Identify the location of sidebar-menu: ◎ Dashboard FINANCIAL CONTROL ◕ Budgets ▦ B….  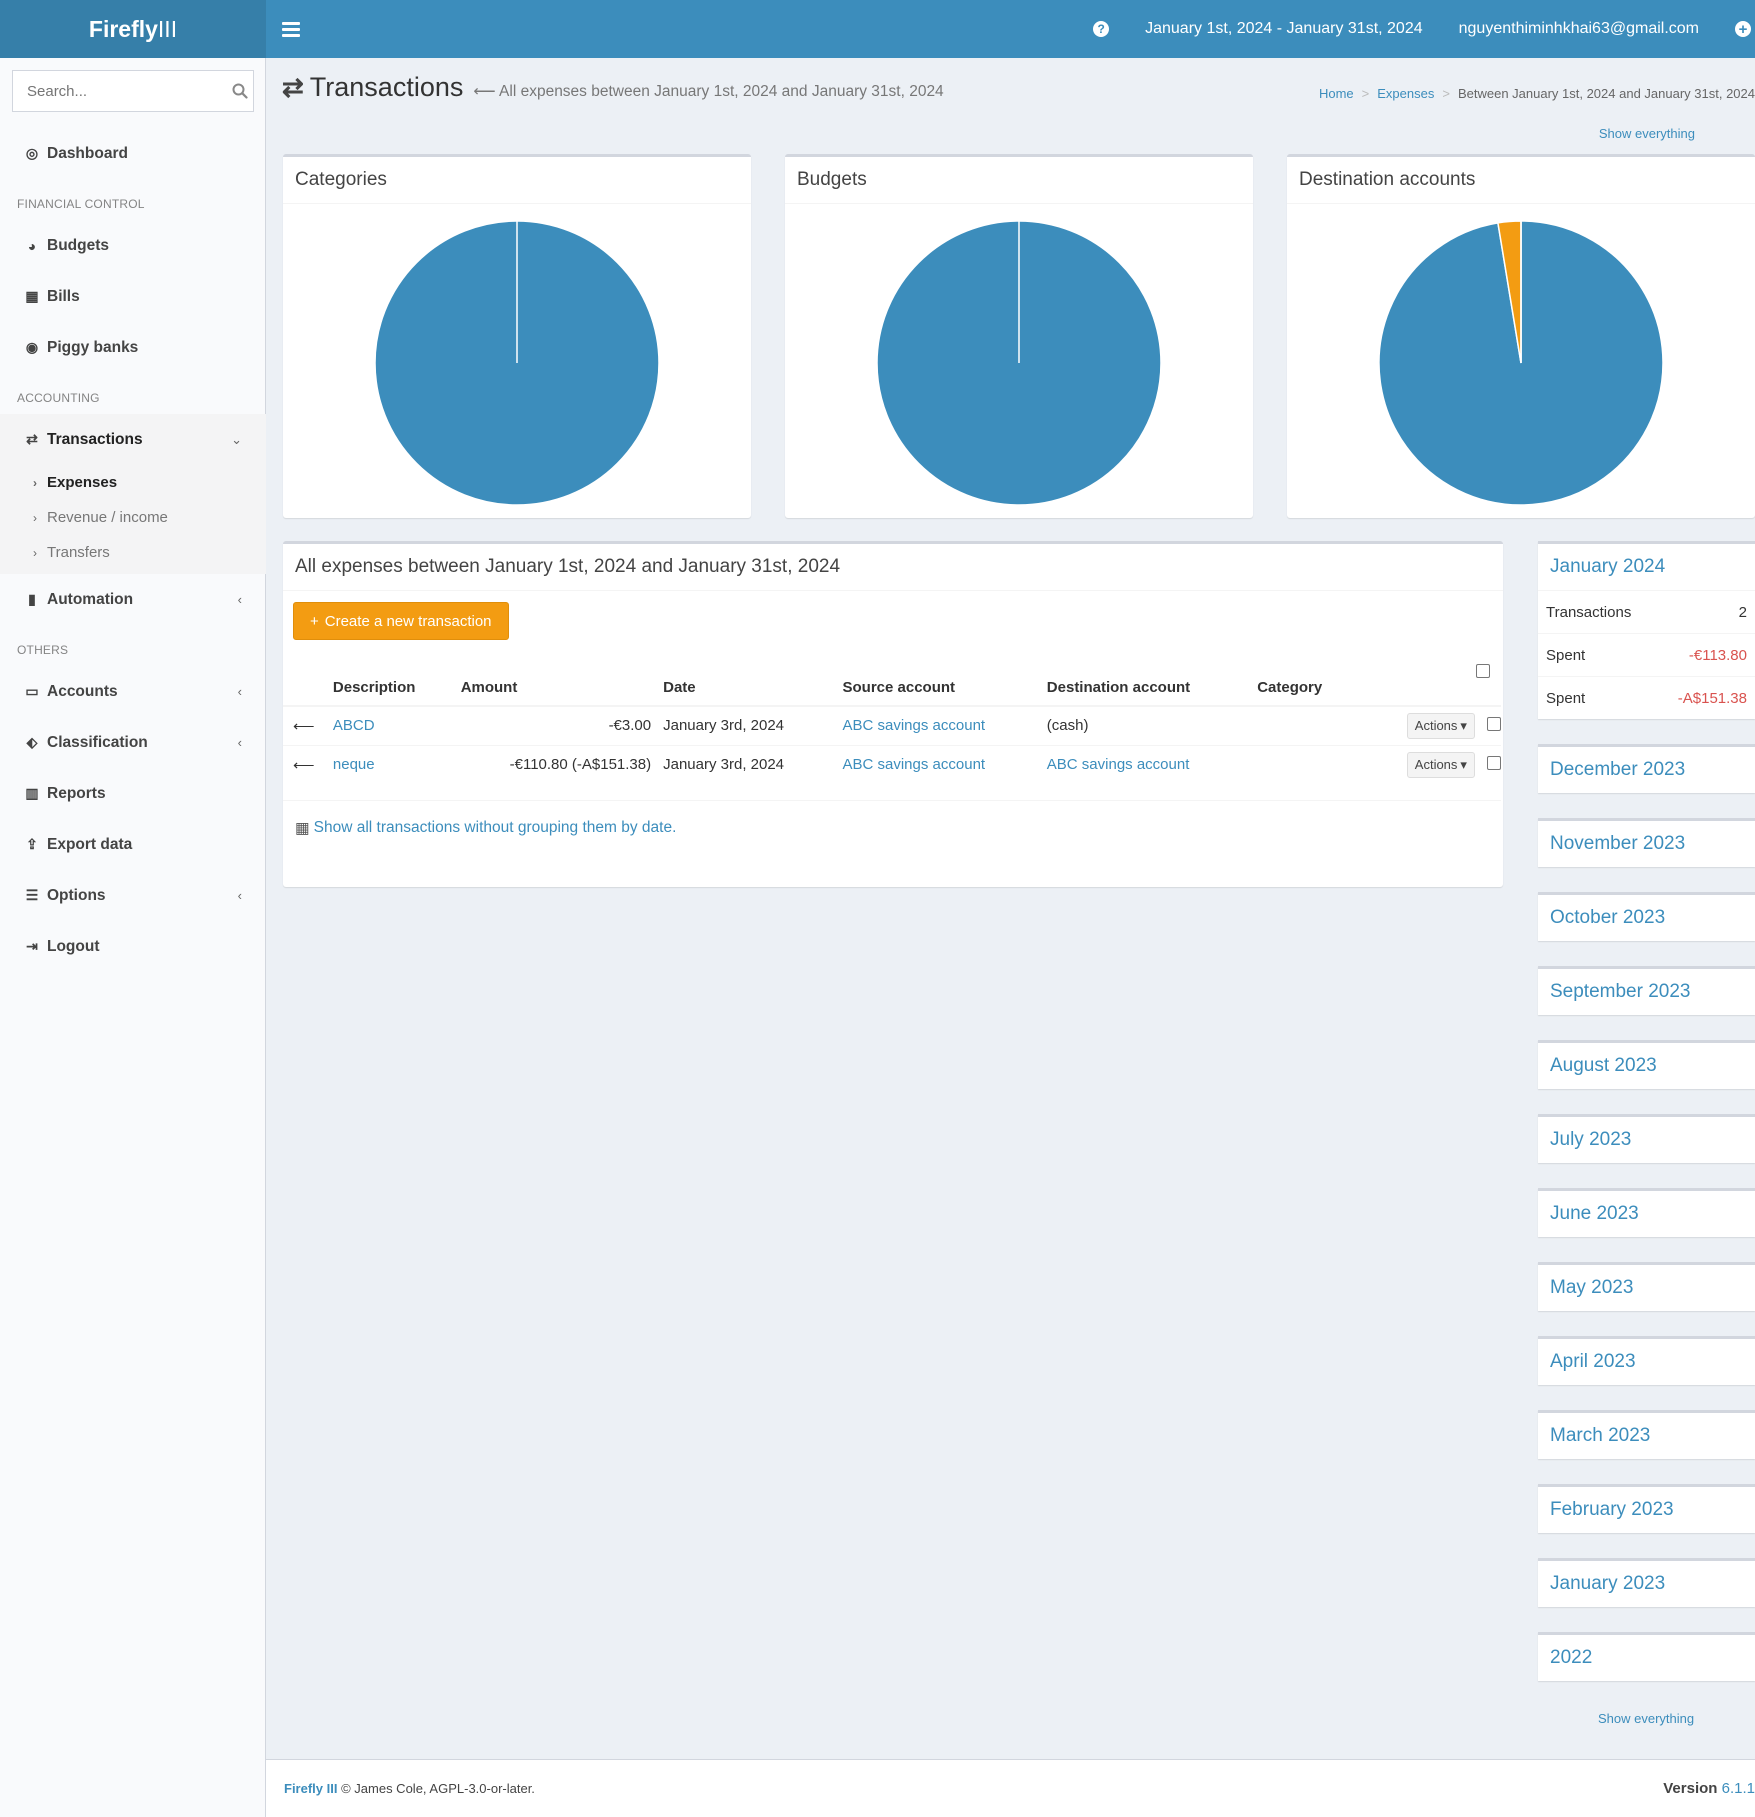
(133, 550).